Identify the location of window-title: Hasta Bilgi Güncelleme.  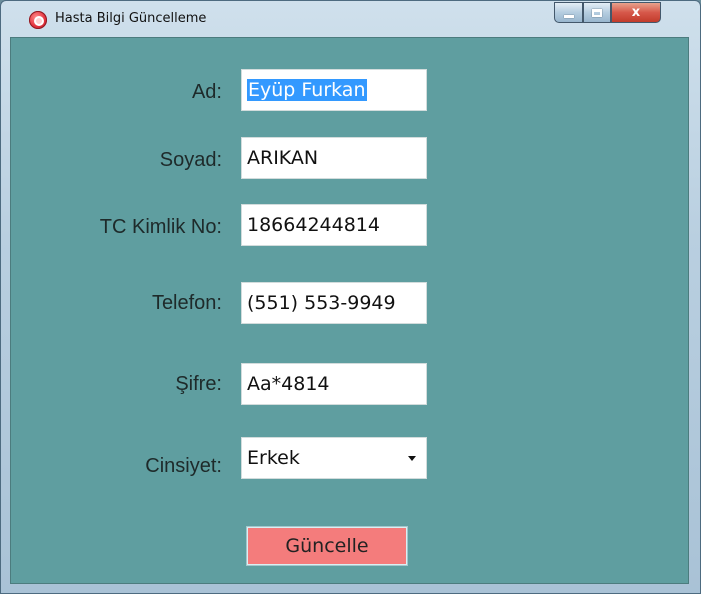
(131, 18).